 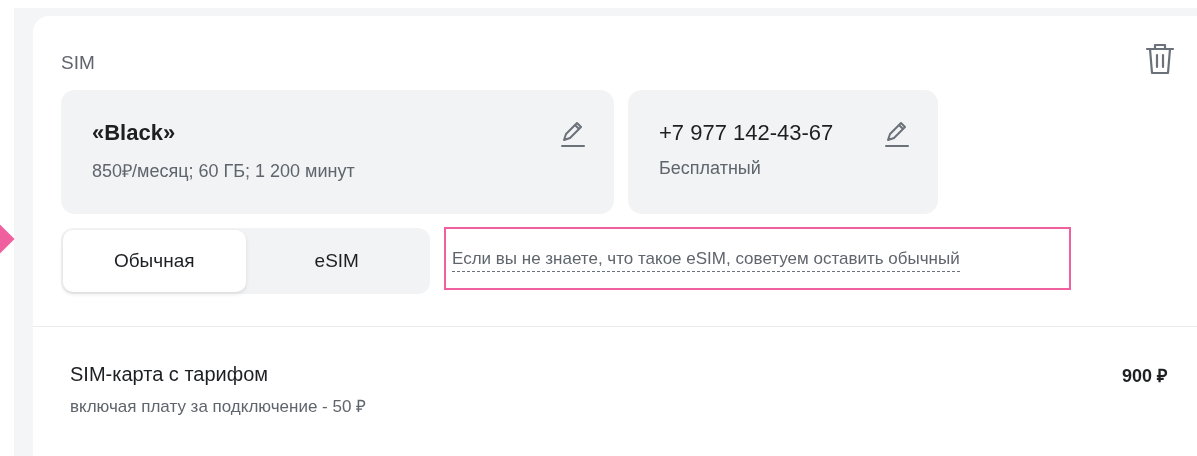 What do you see at coordinates (710, 168) in the screenshot?
I see `card-subtitle: Бесплатный` at bounding box center [710, 168].